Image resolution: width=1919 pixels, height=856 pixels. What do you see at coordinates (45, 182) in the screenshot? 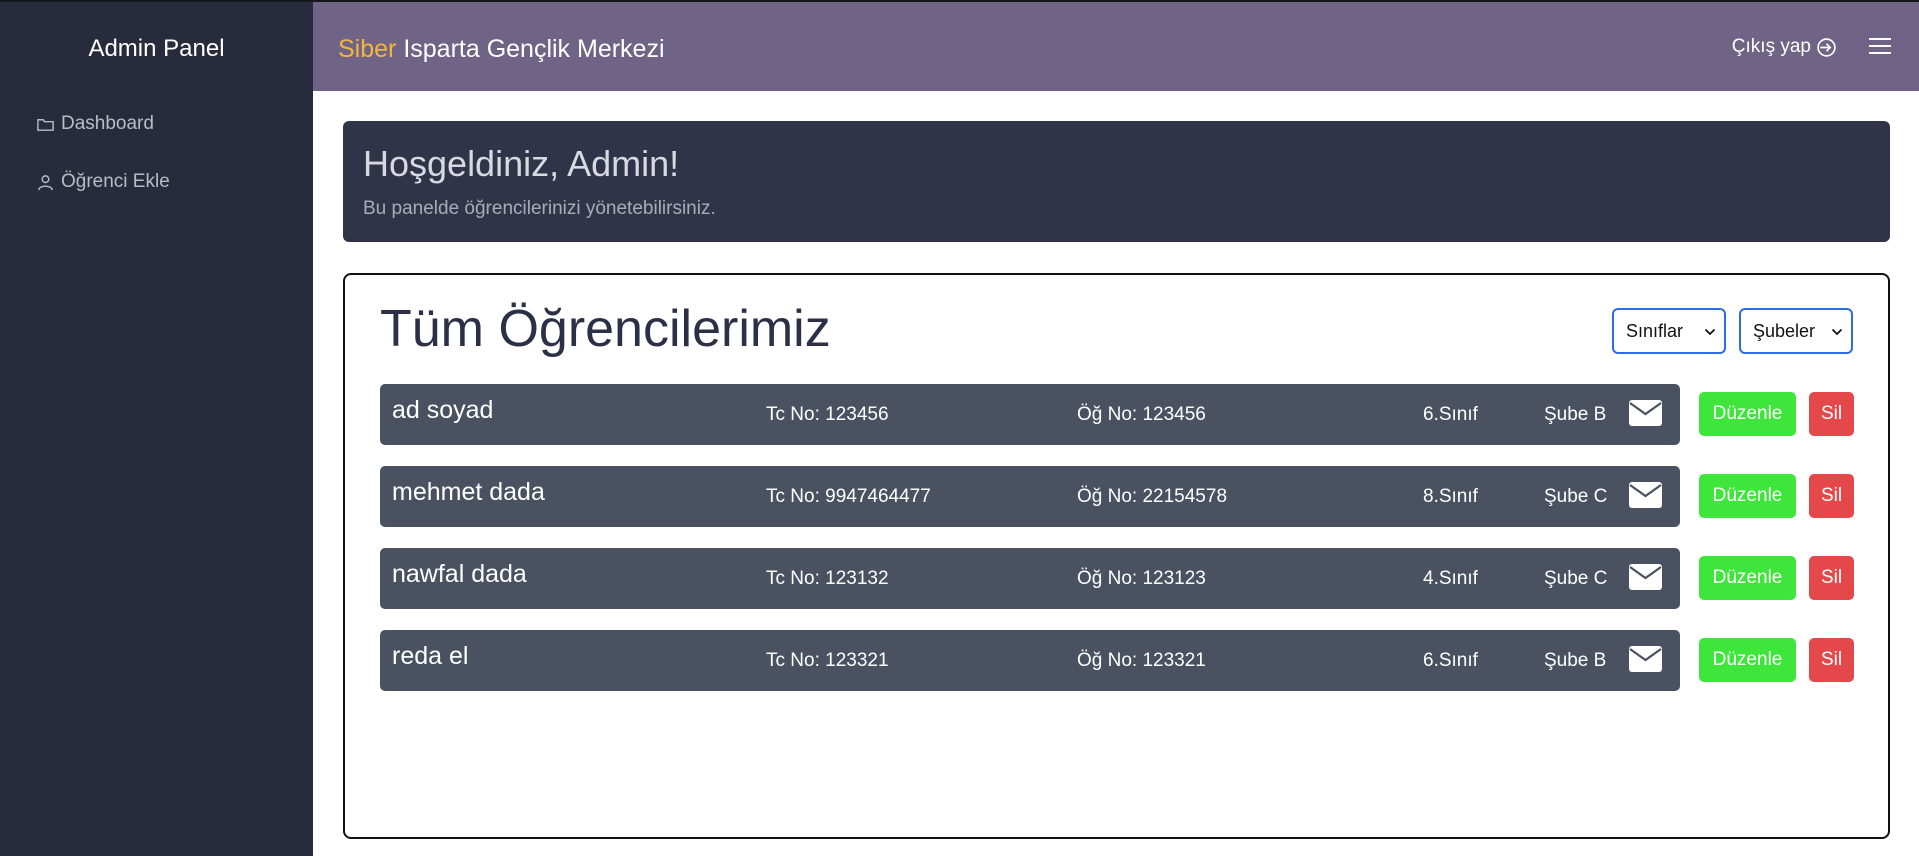
I see `user-icon` at bounding box center [45, 182].